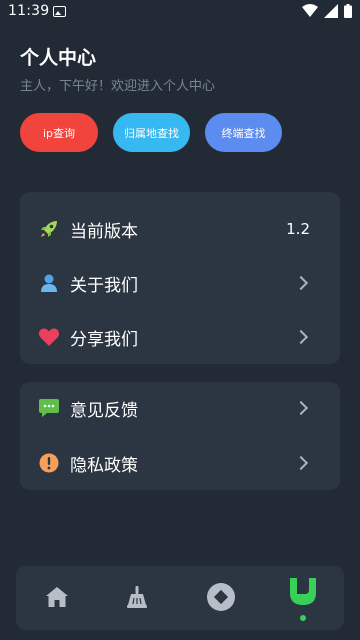 This screenshot has width=360, height=640. Describe the element at coordinates (49, 408) in the screenshot. I see `chat-icon` at that location.